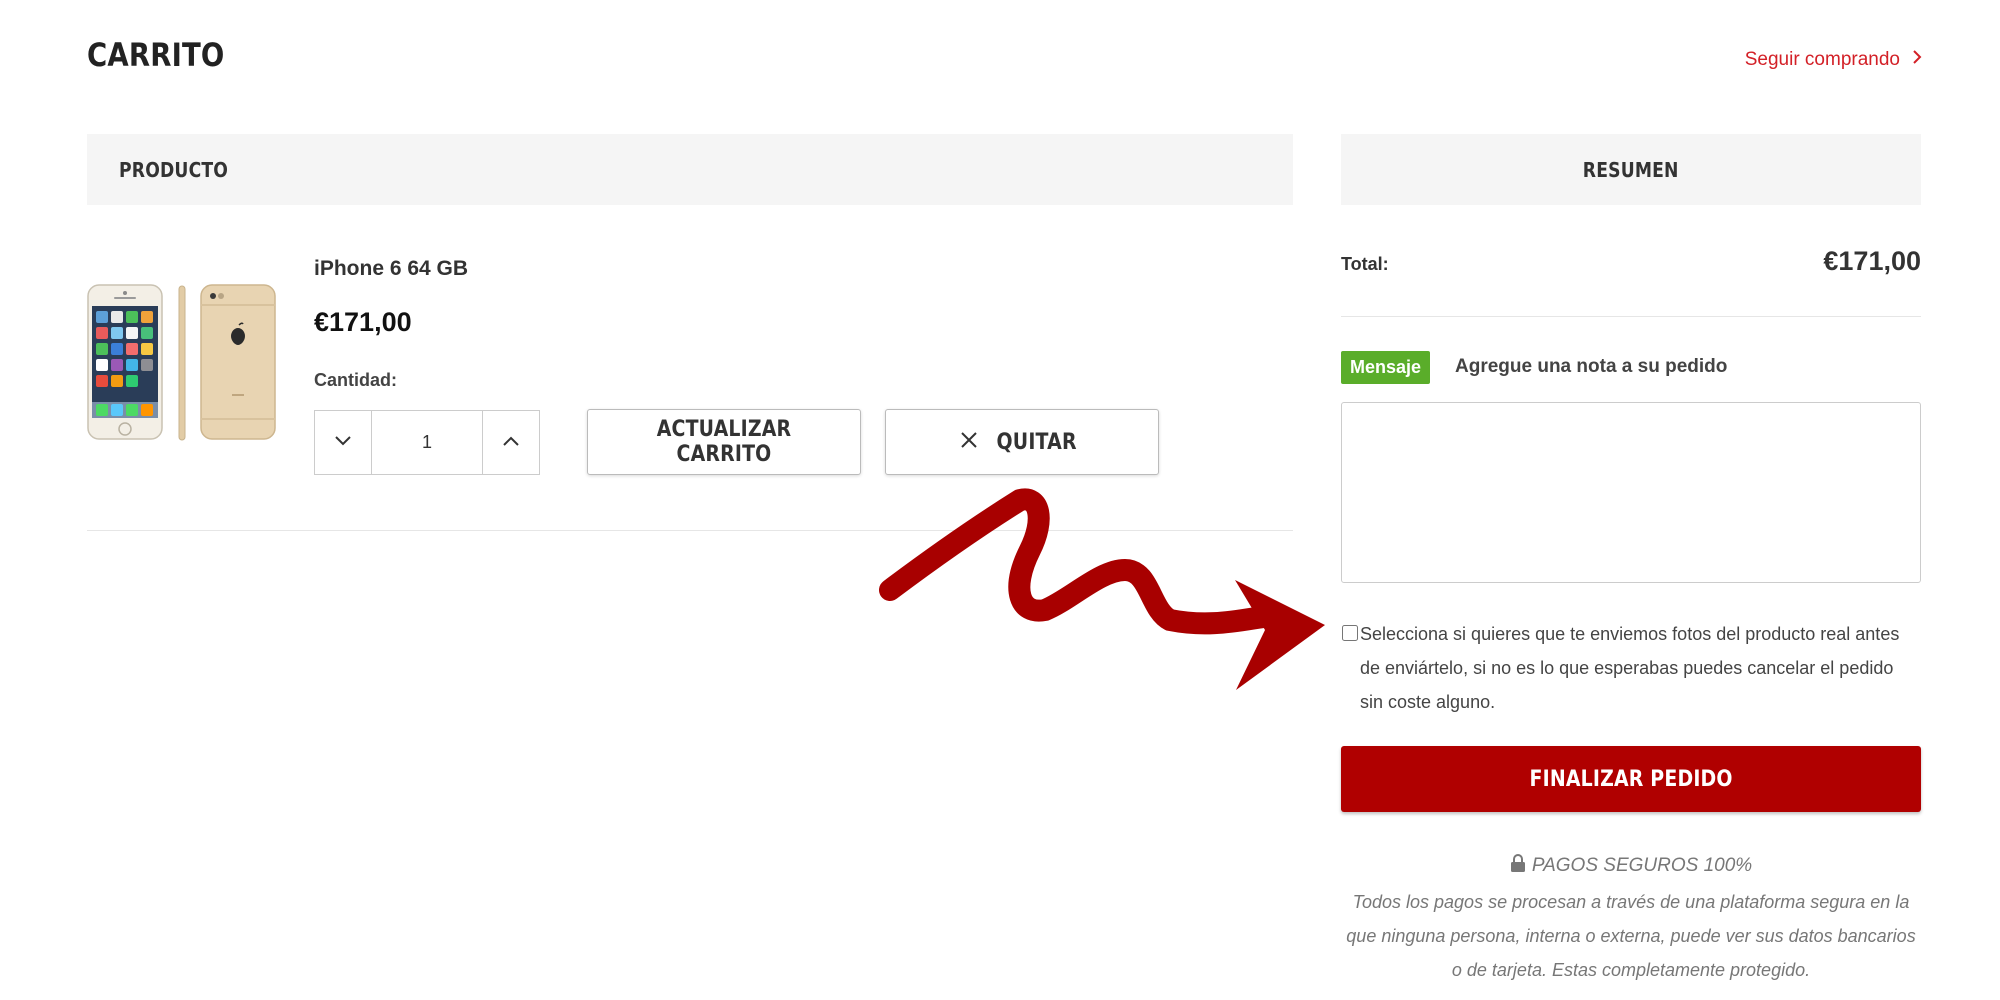  I want to click on secure-payments-label: PAGOS SEGUROS 100%, so click(1642, 865).